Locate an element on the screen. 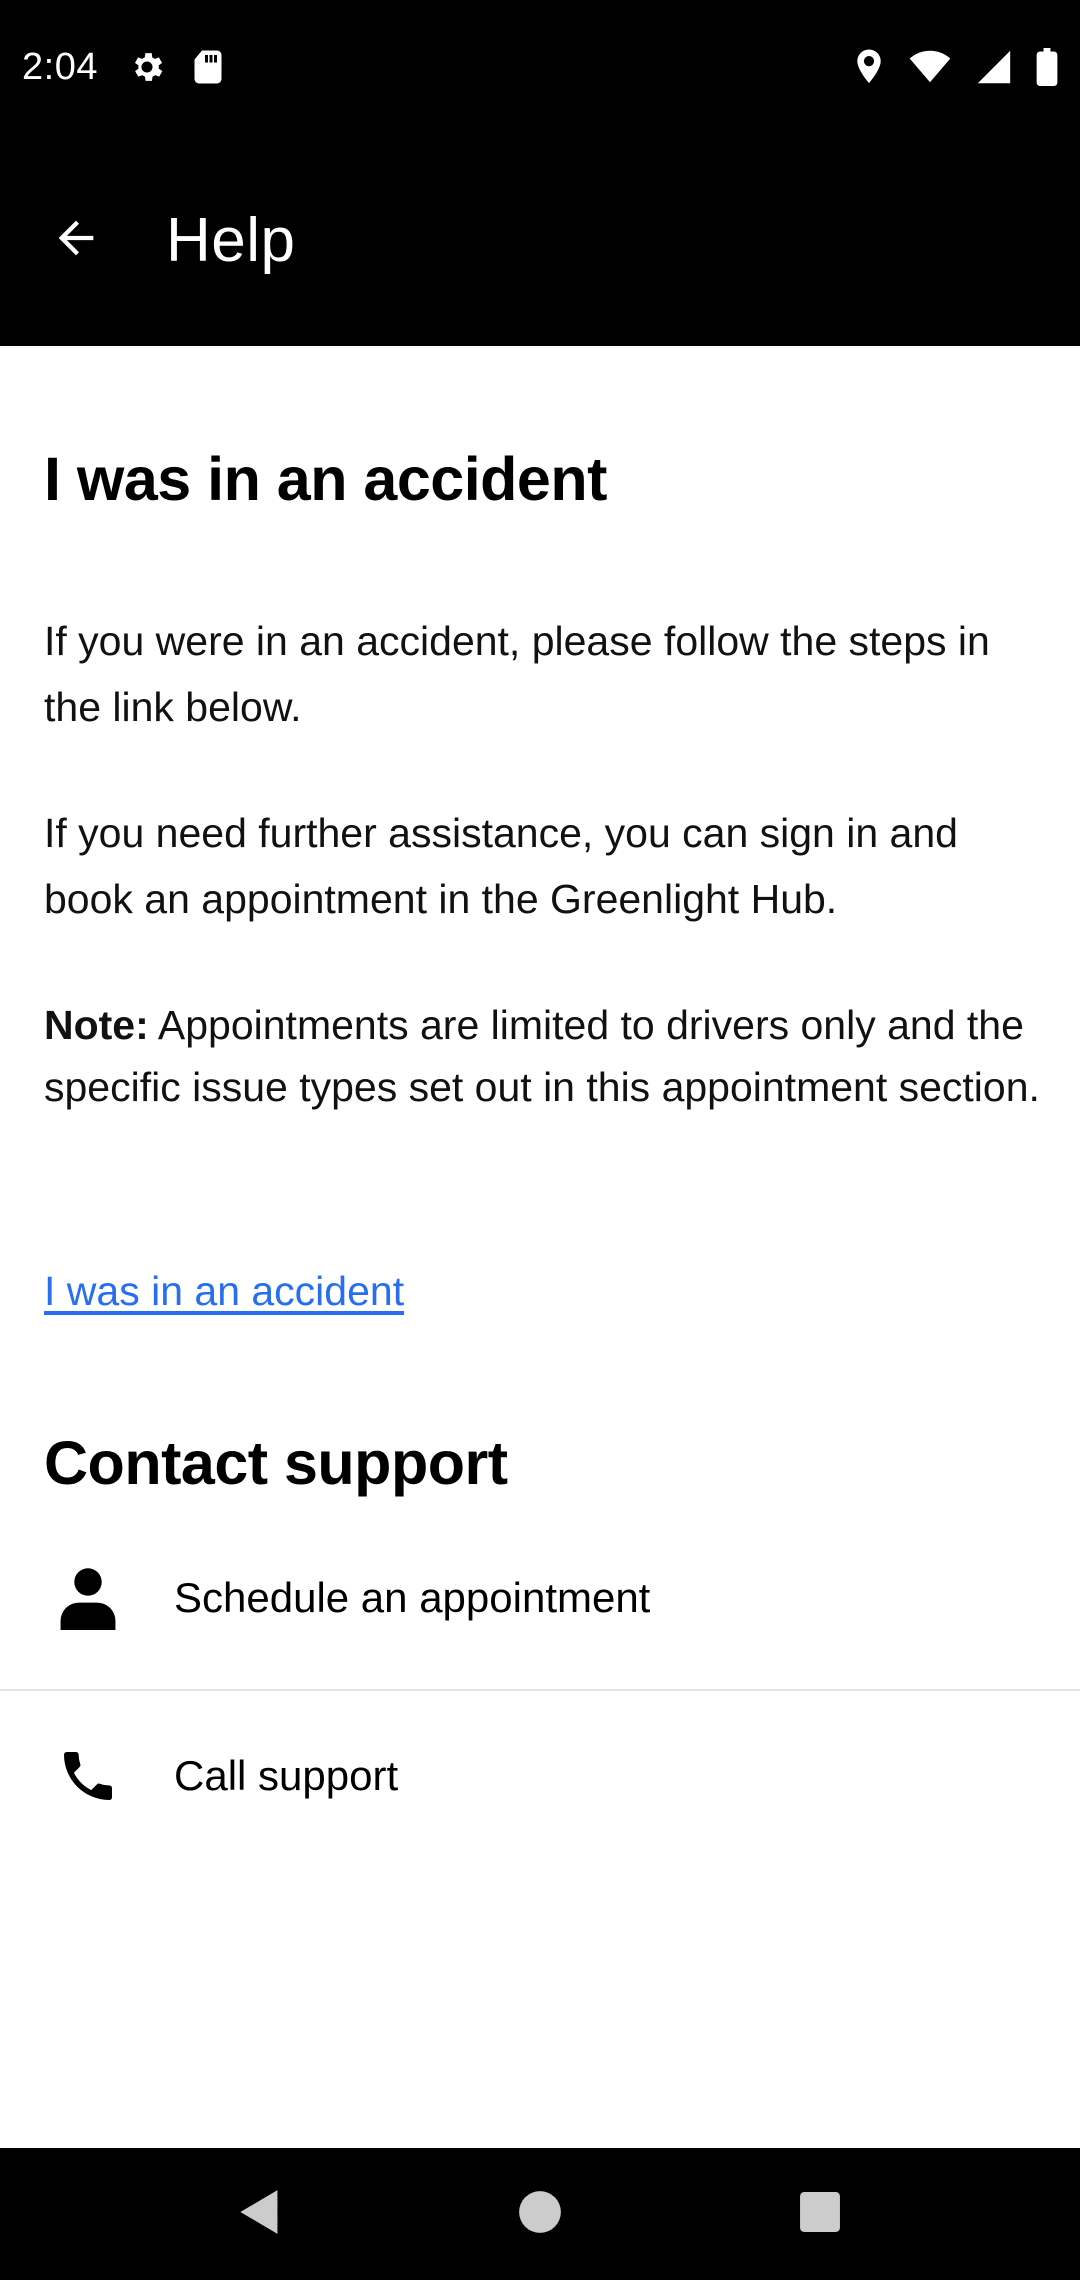  wifi-icon is located at coordinates (930, 67).